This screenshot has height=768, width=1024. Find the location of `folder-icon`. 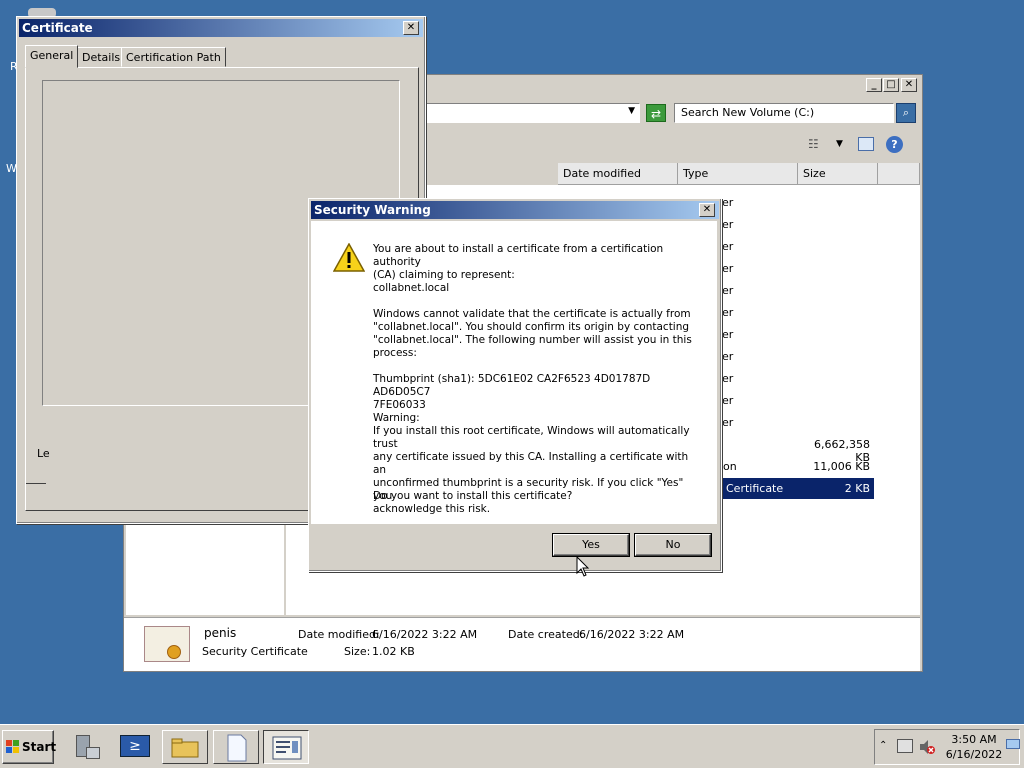

folder-icon is located at coordinates (185, 748).